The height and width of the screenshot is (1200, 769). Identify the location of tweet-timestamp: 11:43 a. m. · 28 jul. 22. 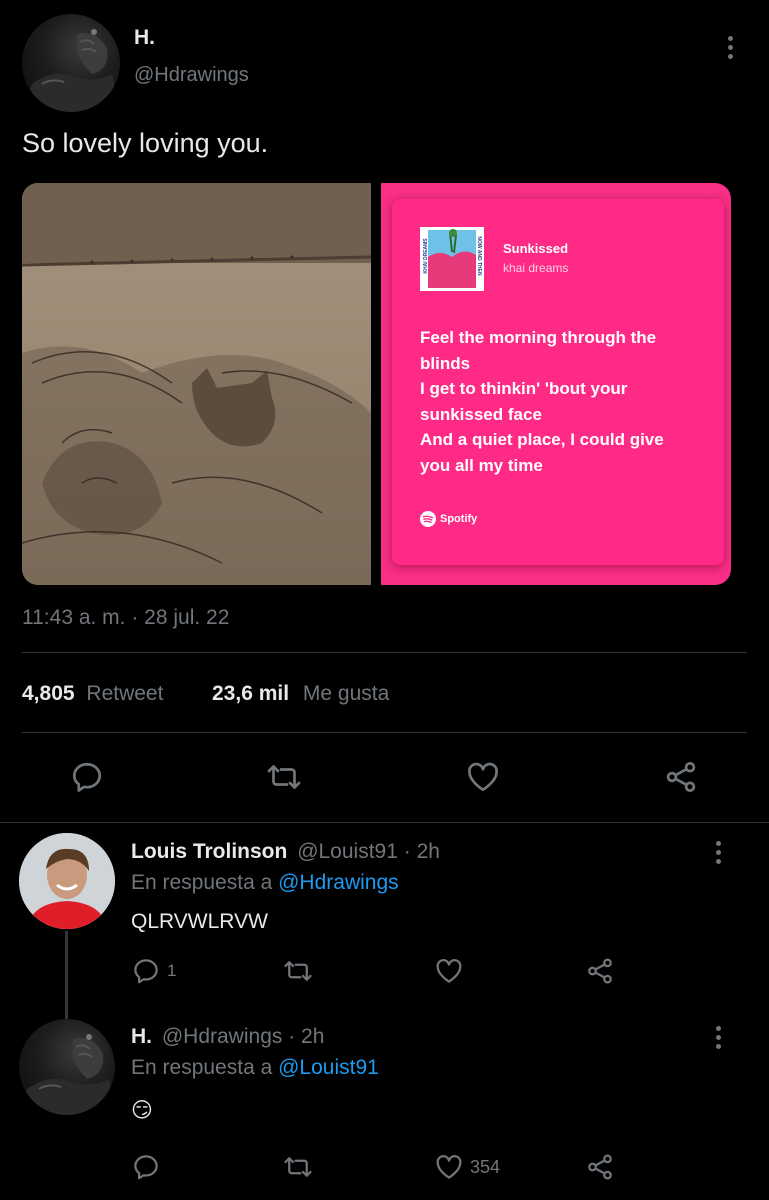
(125, 618).